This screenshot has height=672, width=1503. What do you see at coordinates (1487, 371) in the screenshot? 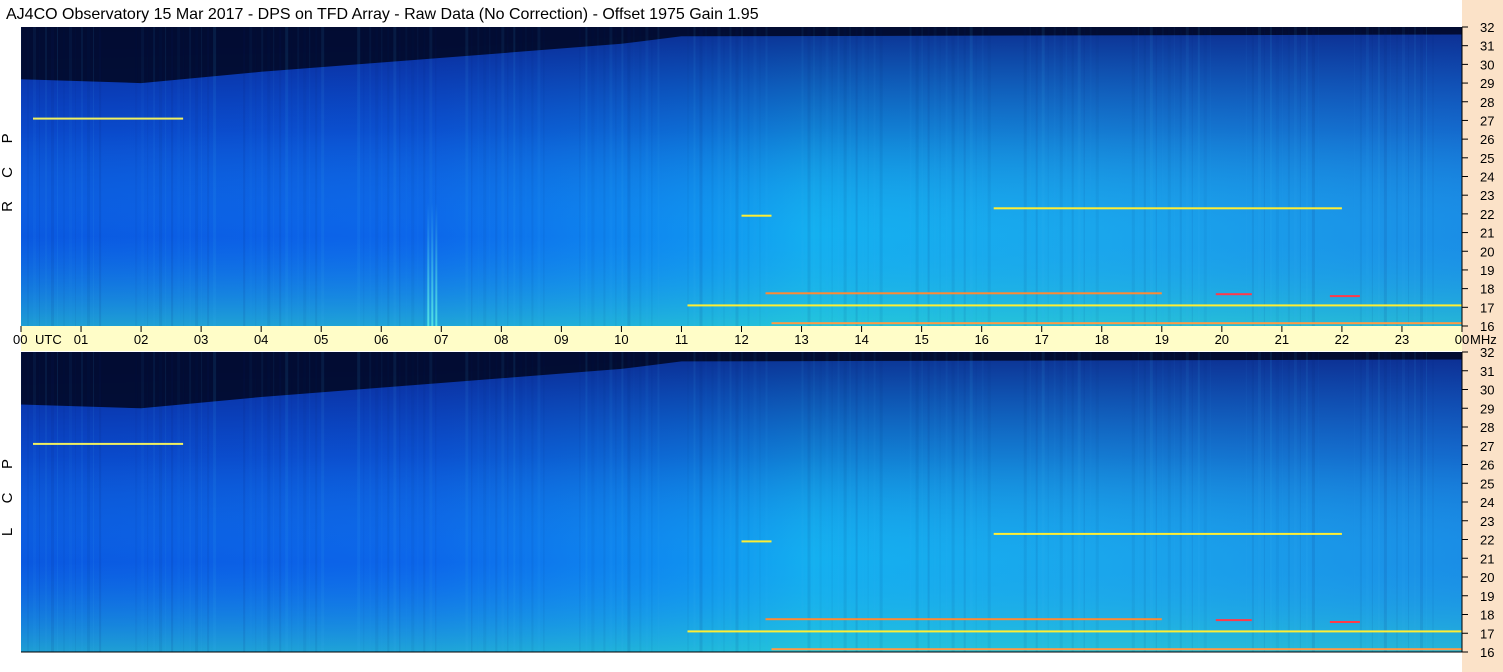
I see `y-tick-label: 31` at bounding box center [1487, 371].